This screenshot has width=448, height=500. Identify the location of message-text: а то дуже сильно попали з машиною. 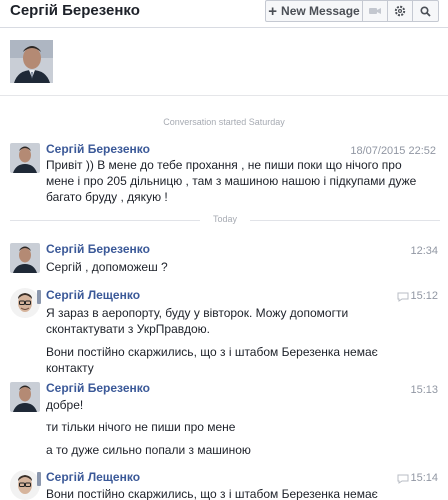
(148, 450).